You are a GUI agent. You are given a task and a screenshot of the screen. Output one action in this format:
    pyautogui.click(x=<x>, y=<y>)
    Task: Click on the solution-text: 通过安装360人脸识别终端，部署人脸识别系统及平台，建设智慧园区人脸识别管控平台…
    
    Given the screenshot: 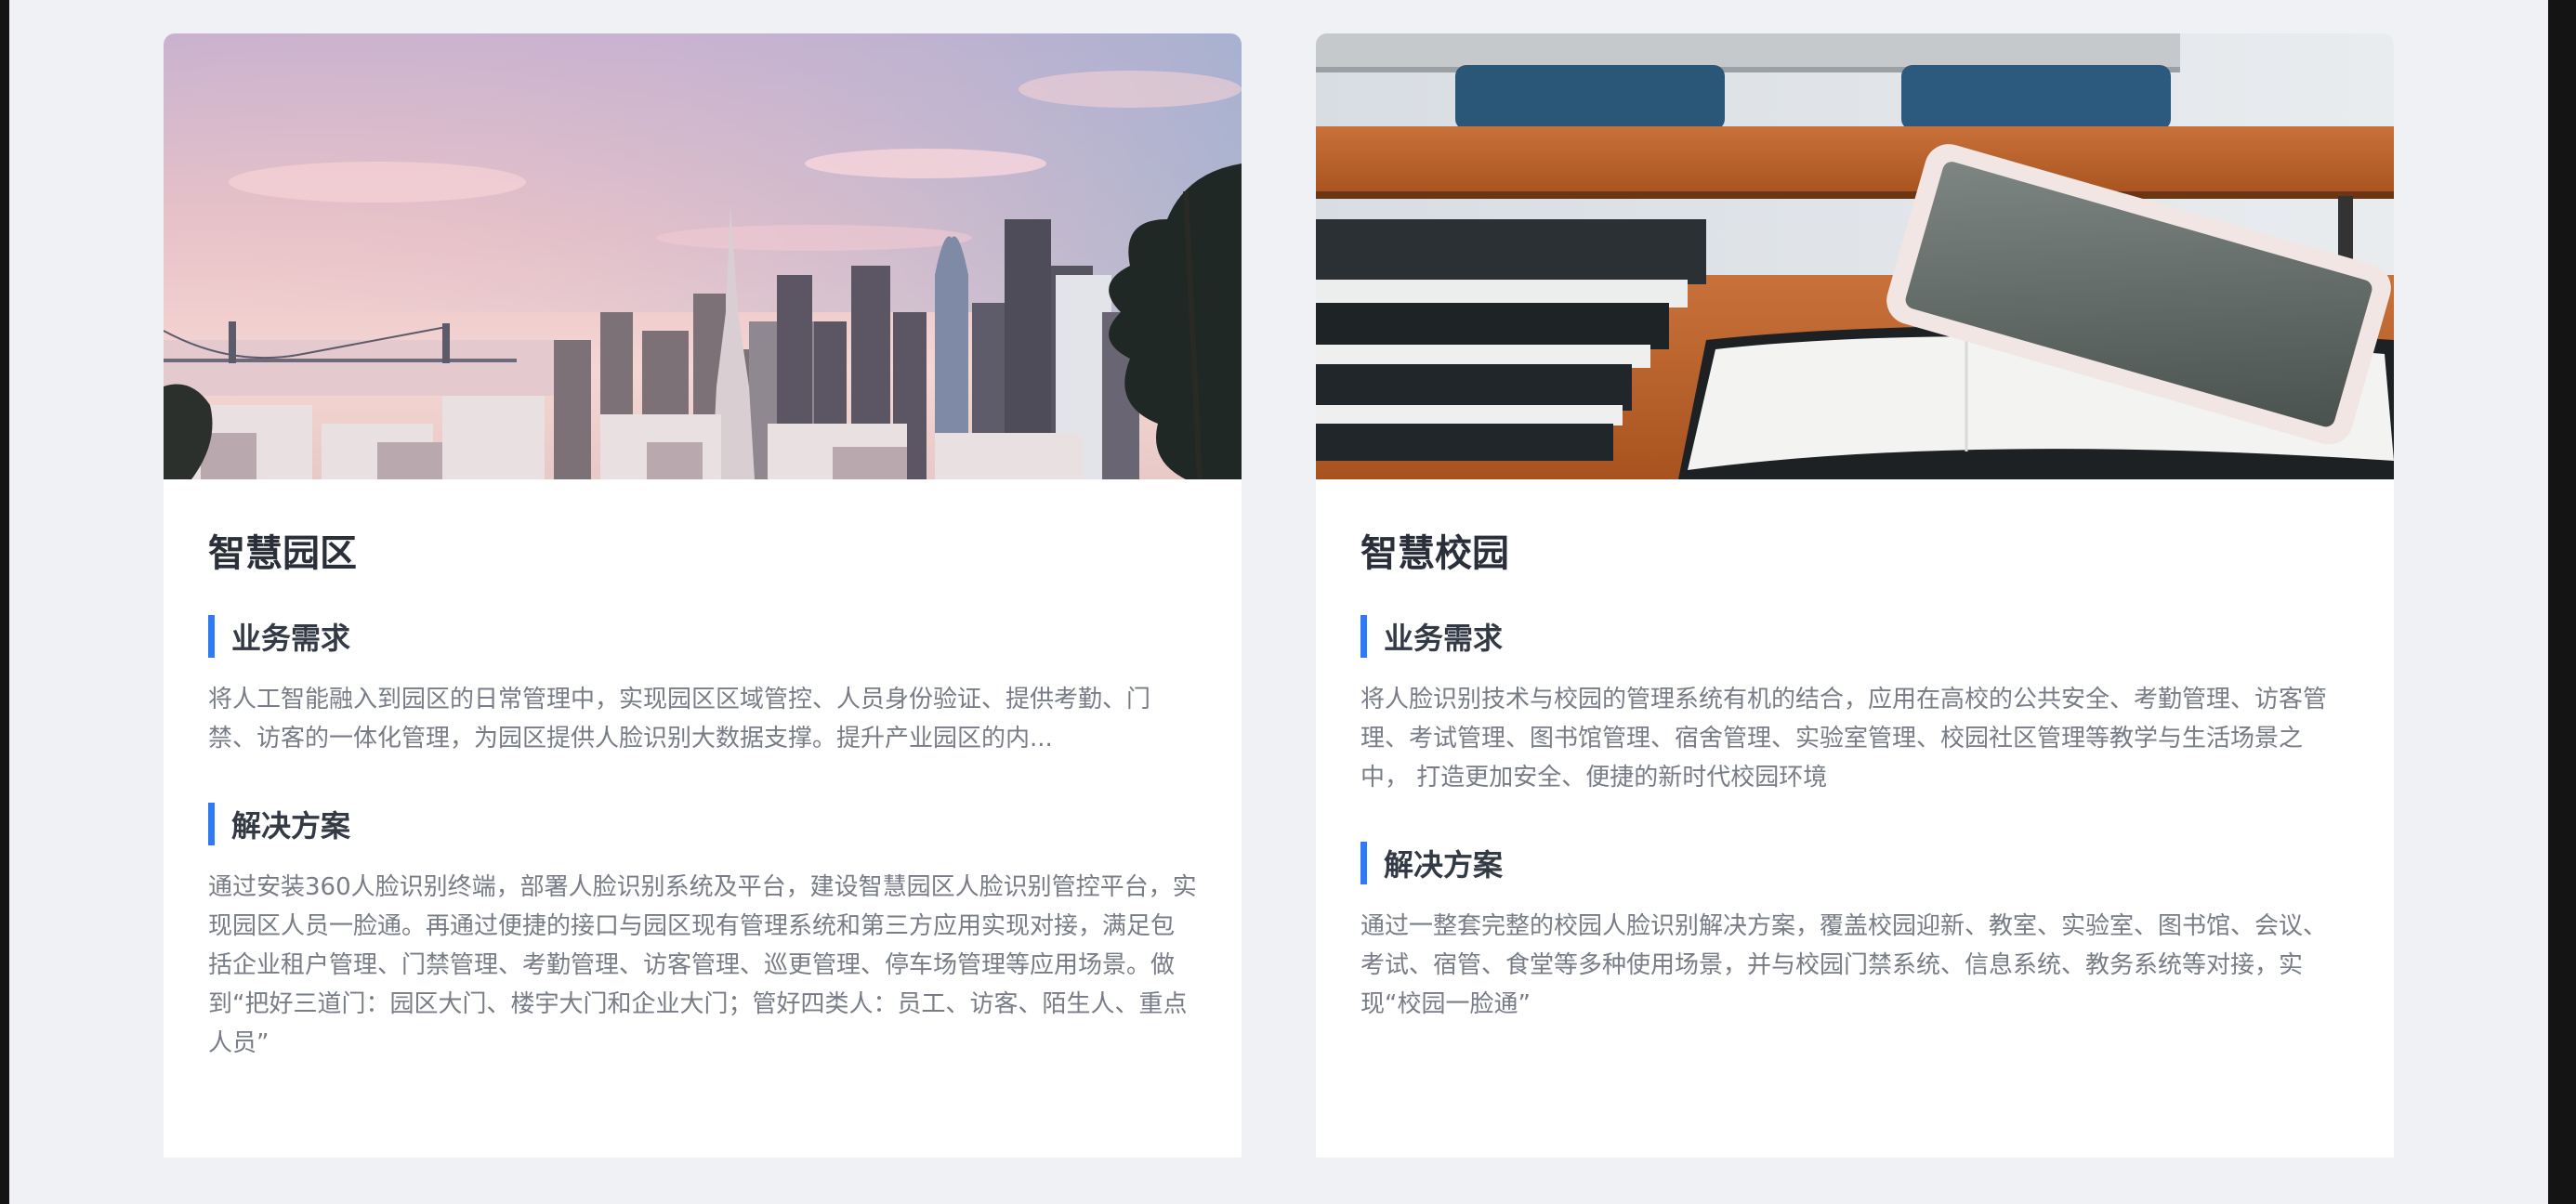 What is the action you would take?
    pyautogui.click(x=702, y=965)
    